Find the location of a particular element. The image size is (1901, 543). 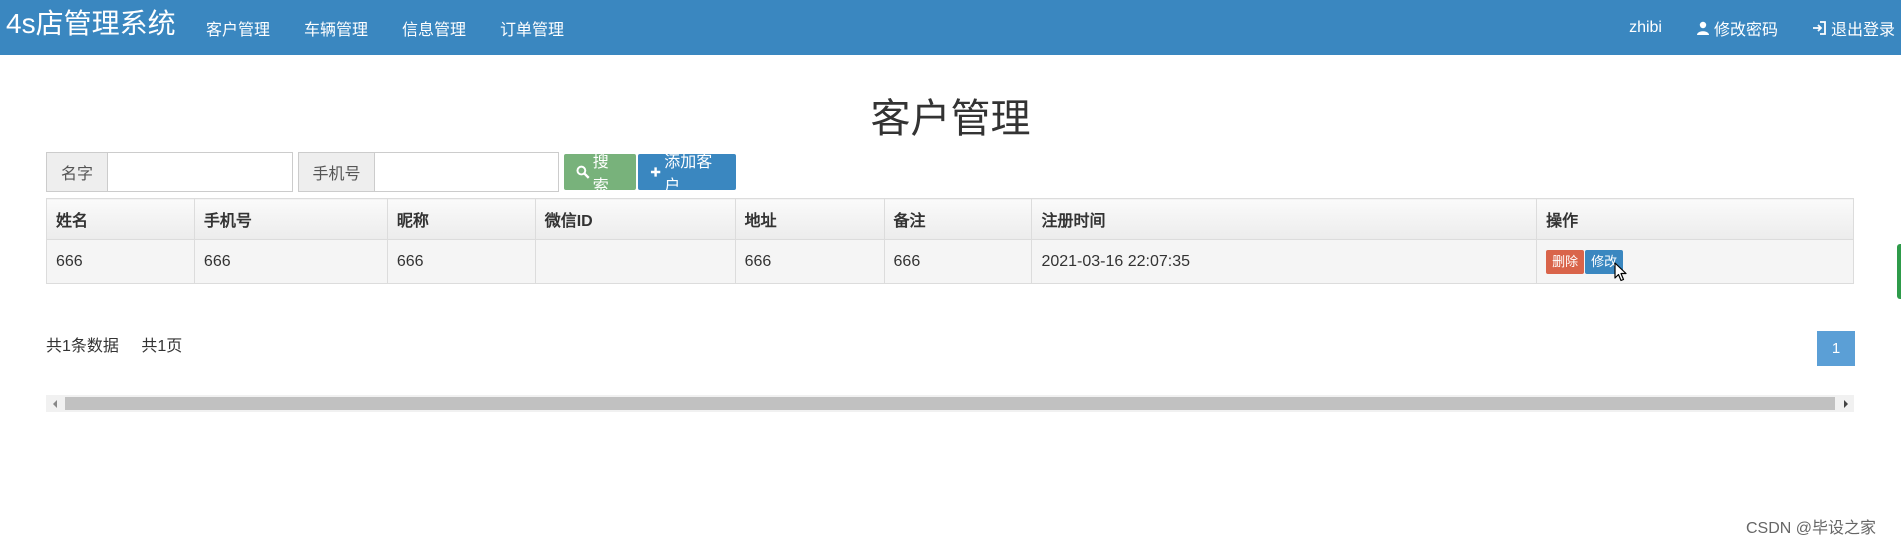

main-menu: 客户管理 车辆管理 信息管理 订单管理 is located at coordinates (402, 27).